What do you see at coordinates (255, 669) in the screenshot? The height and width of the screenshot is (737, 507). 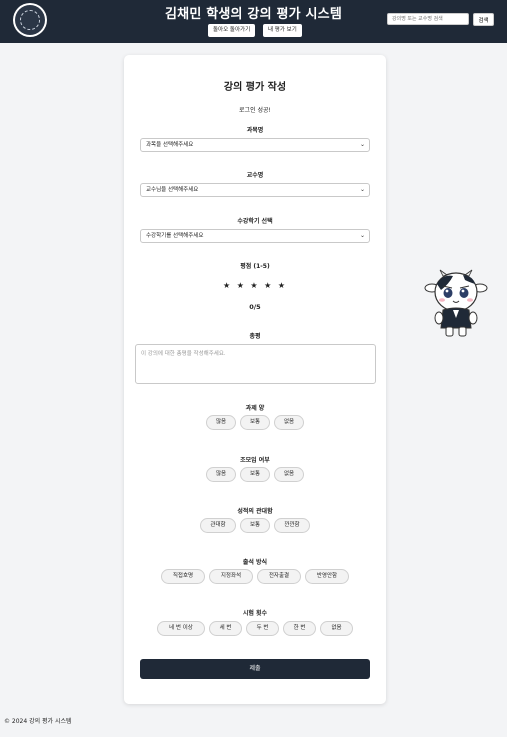 I see `submit-button: 제출` at bounding box center [255, 669].